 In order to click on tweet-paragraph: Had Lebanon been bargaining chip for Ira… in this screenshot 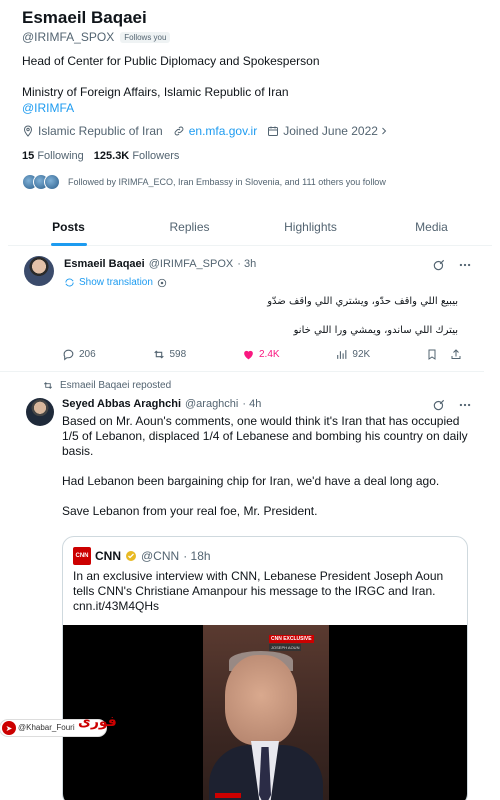, I will do `click(251, 481)`.